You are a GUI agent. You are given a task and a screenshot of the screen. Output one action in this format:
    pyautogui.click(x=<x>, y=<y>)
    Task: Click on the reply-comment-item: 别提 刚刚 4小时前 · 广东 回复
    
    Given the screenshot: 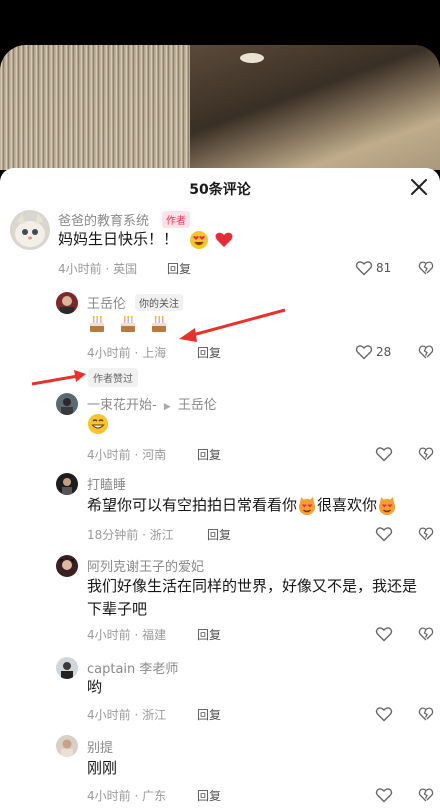 What is the action you would take?
    pyautogui.click(x=220, y=771)
    